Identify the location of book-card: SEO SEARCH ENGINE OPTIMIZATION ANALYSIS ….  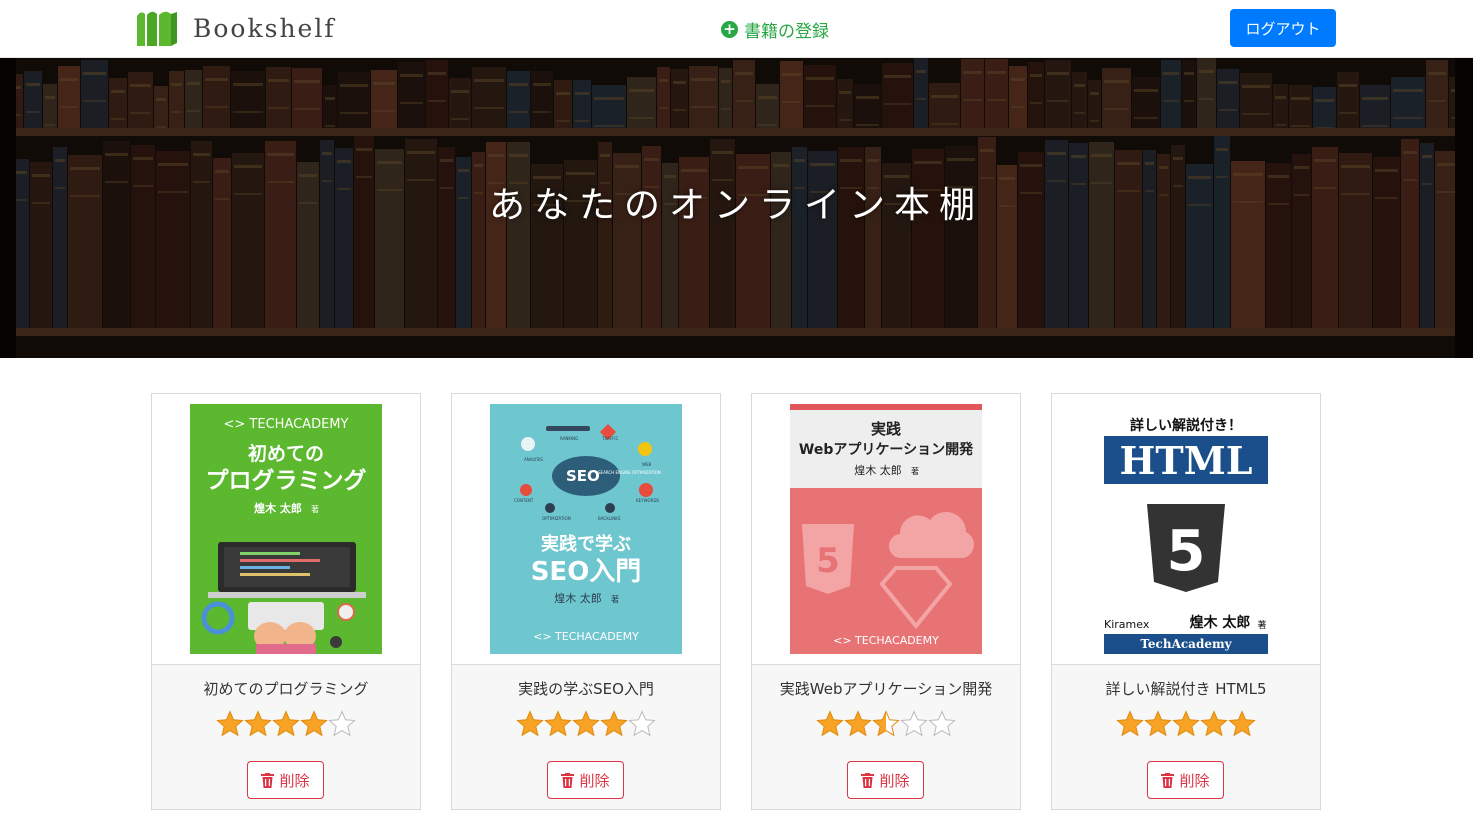
(586, 601).